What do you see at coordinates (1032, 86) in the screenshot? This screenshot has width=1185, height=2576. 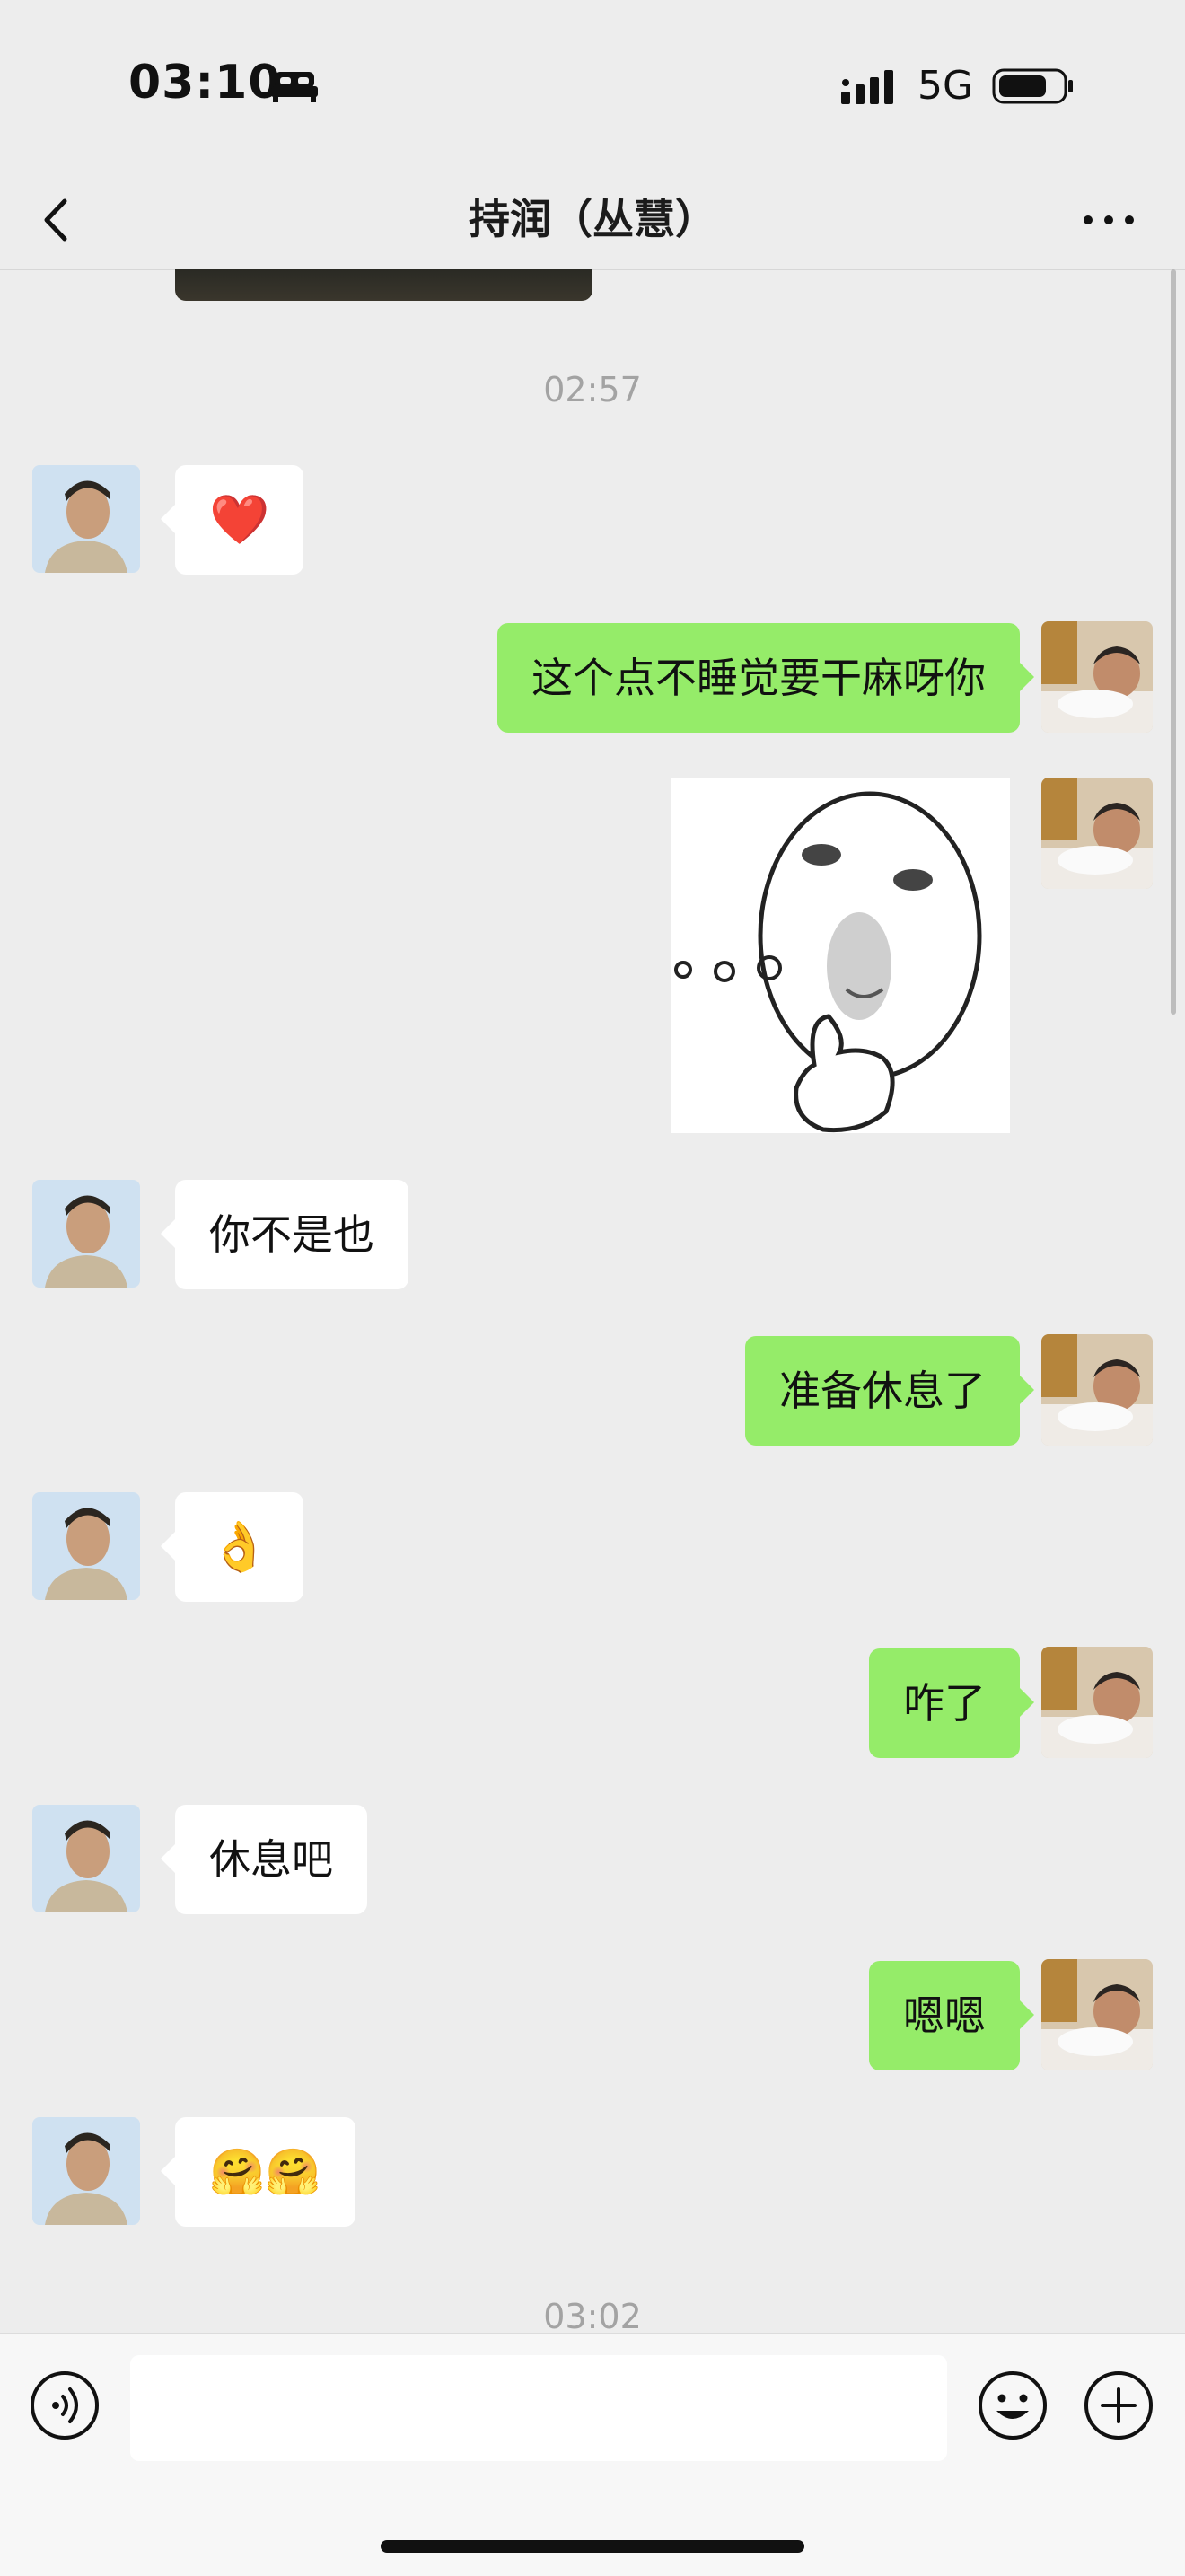 I see `battery-icon` at bounding box center [1032, 86].